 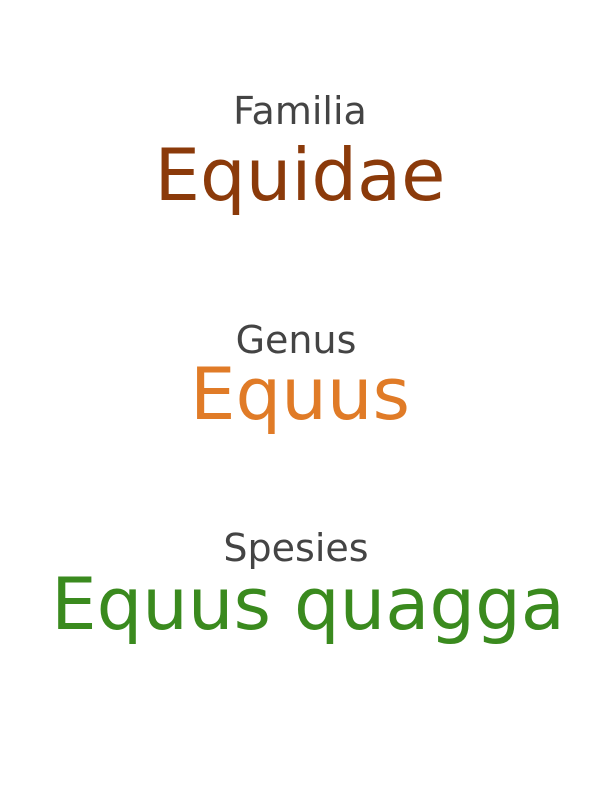 What do you see at coordinates (300, 394) in the screenshot?
I see `genus-name: Equus` at bounding box center [300, 394].